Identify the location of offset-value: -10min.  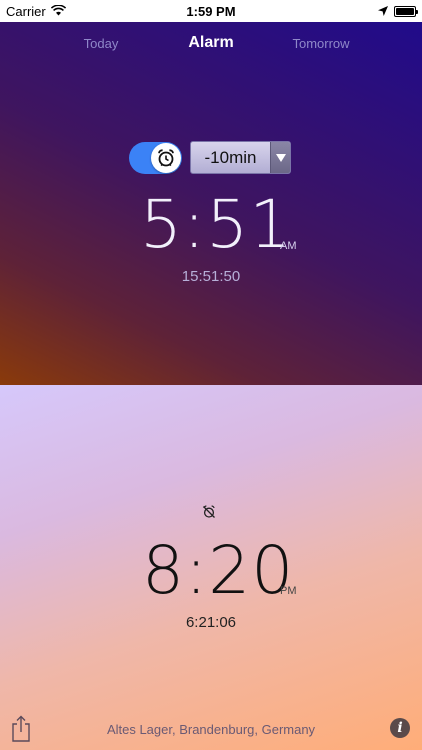
(230, 157).